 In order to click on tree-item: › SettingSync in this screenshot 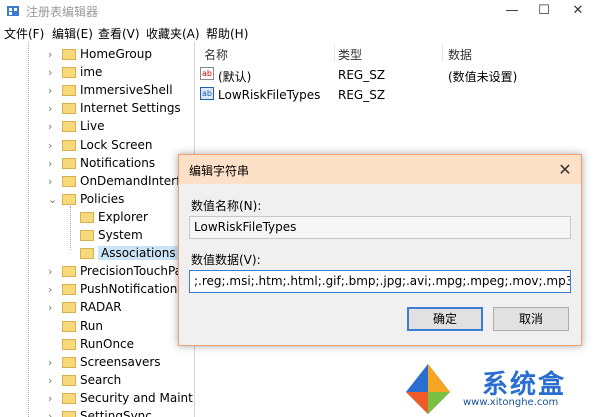, I will do `click(97, 412)`.